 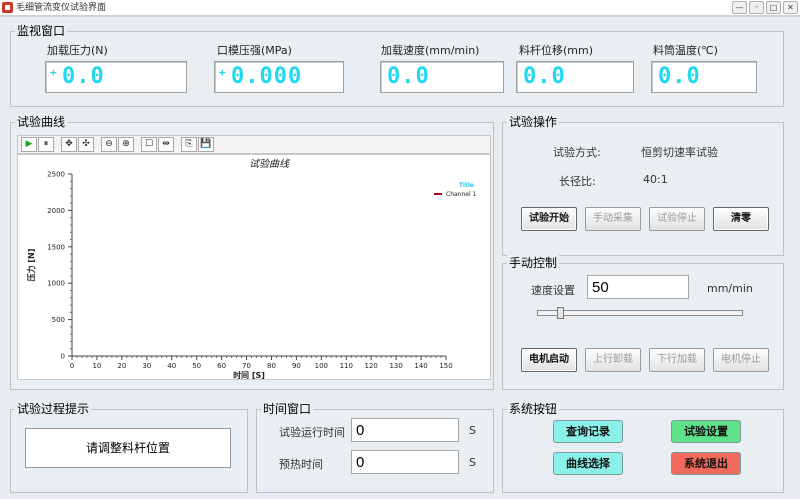 What do you see at coordinates (271, 366) in the screenshot?
I see `x-tick-label: 80` at bounding box center [271, 366].